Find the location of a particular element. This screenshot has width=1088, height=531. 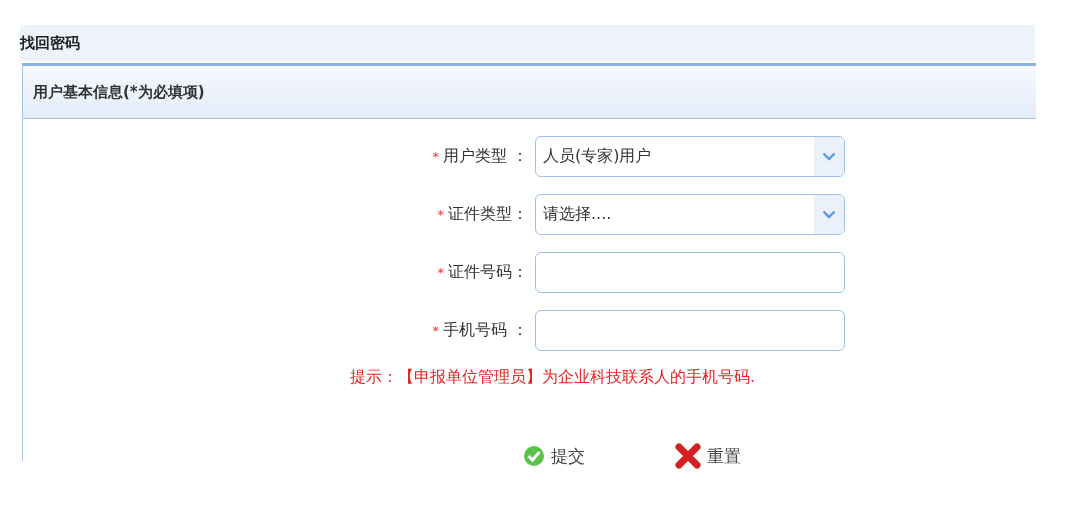

field-label: 用户类型 ： is located at coordinates (485, 156).